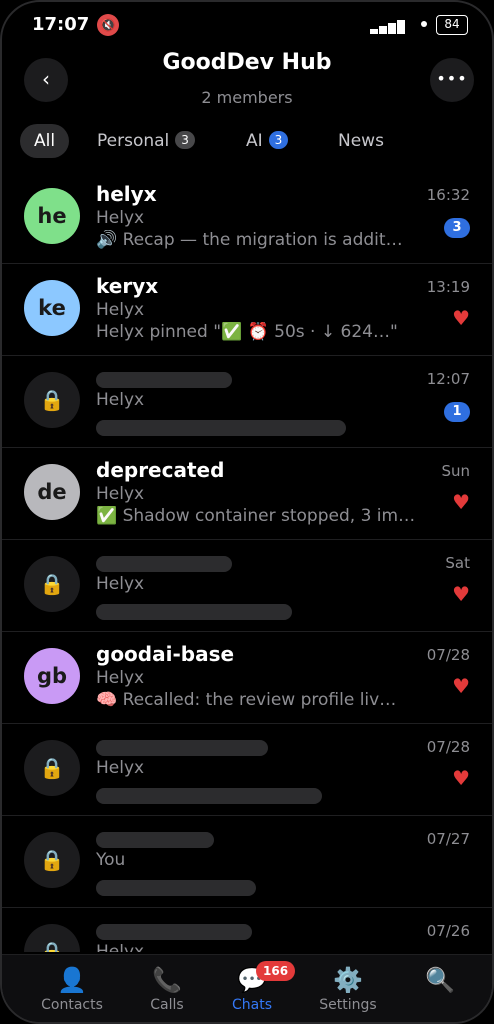 This screenshot has width=494, height=1024. I want to click on chat-time: 16:32, so click(448, 195).